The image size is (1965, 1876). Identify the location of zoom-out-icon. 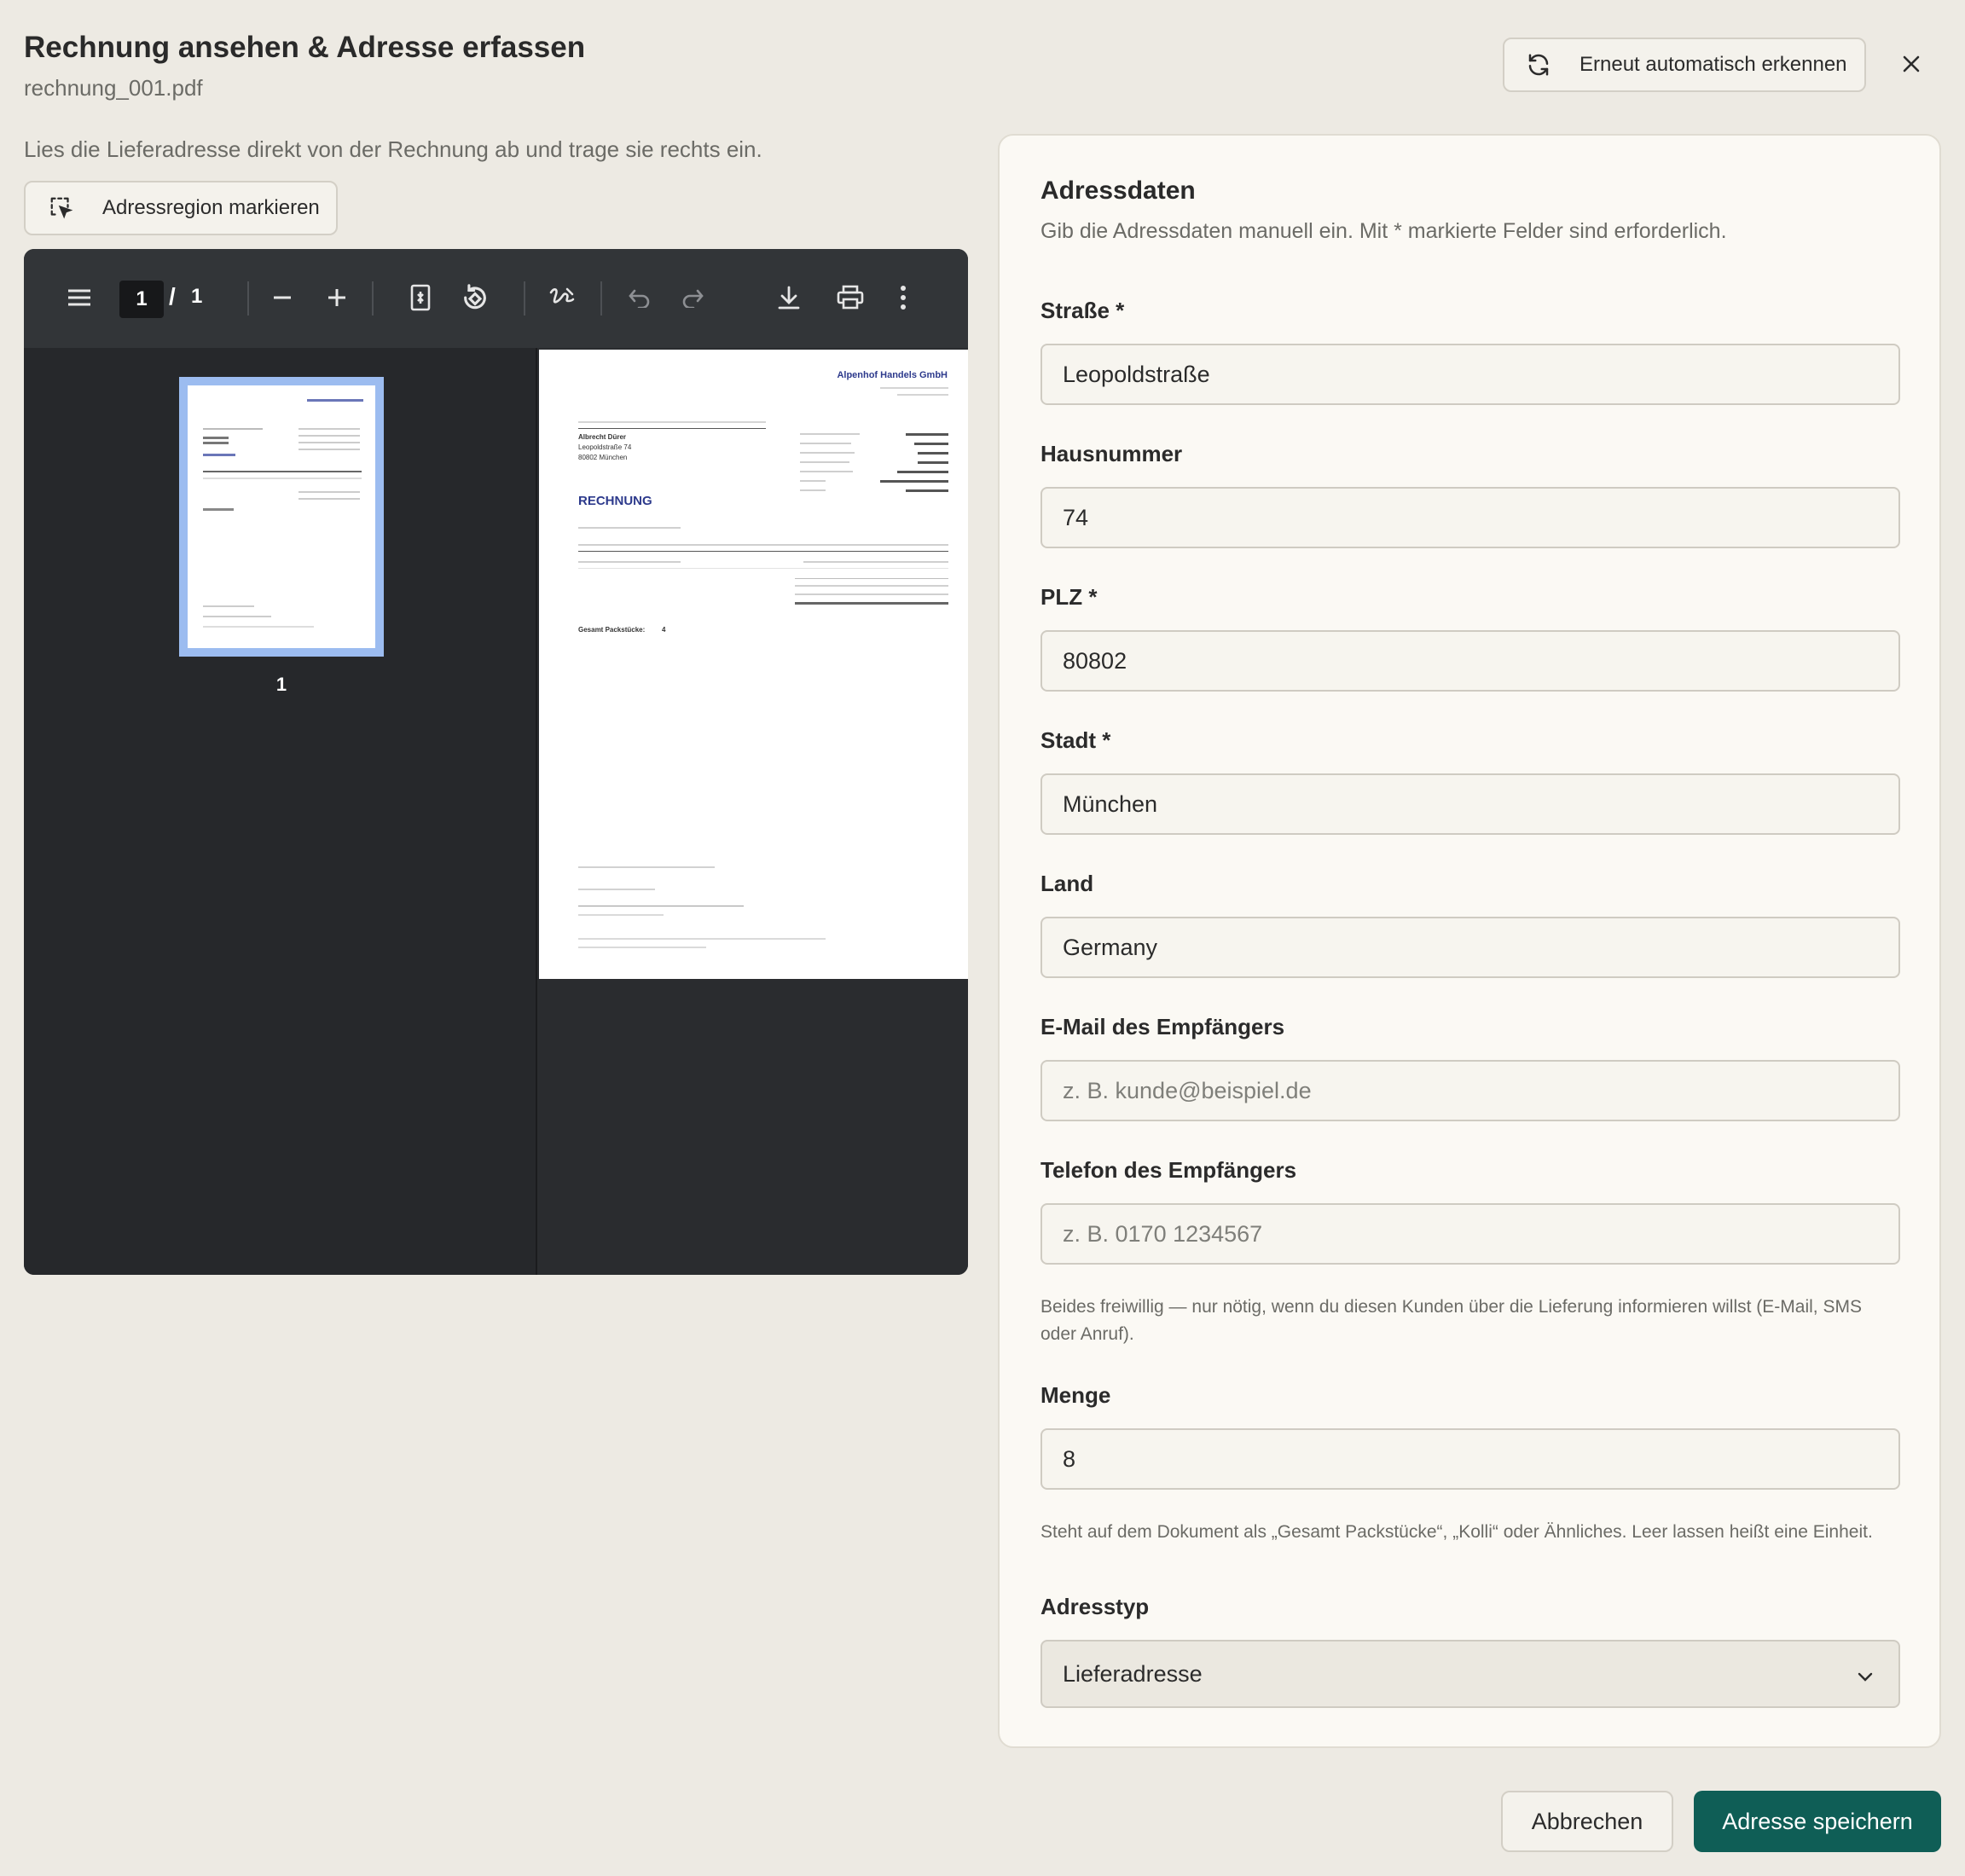
(282, 298).